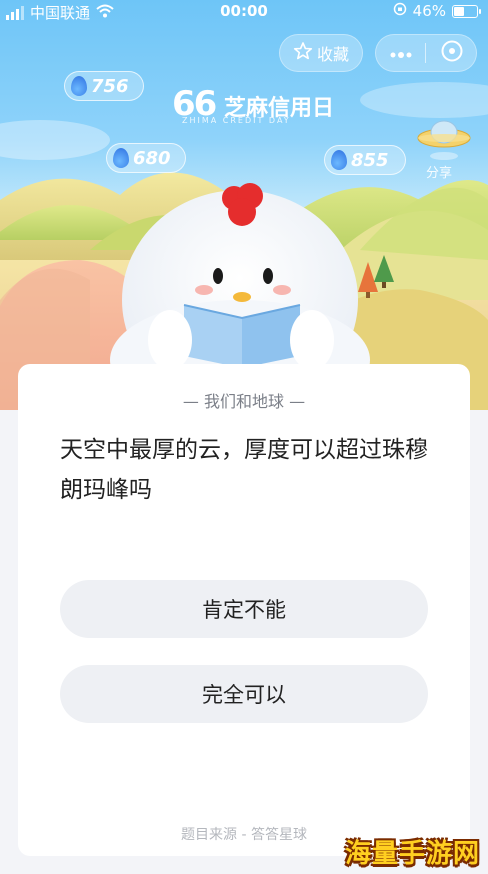  I want to click on energy-bubble: 855, so click(365, 160).